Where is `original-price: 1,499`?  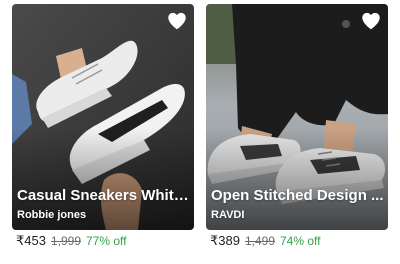 original-price: 1,499 is located at coordinates (259, 241).